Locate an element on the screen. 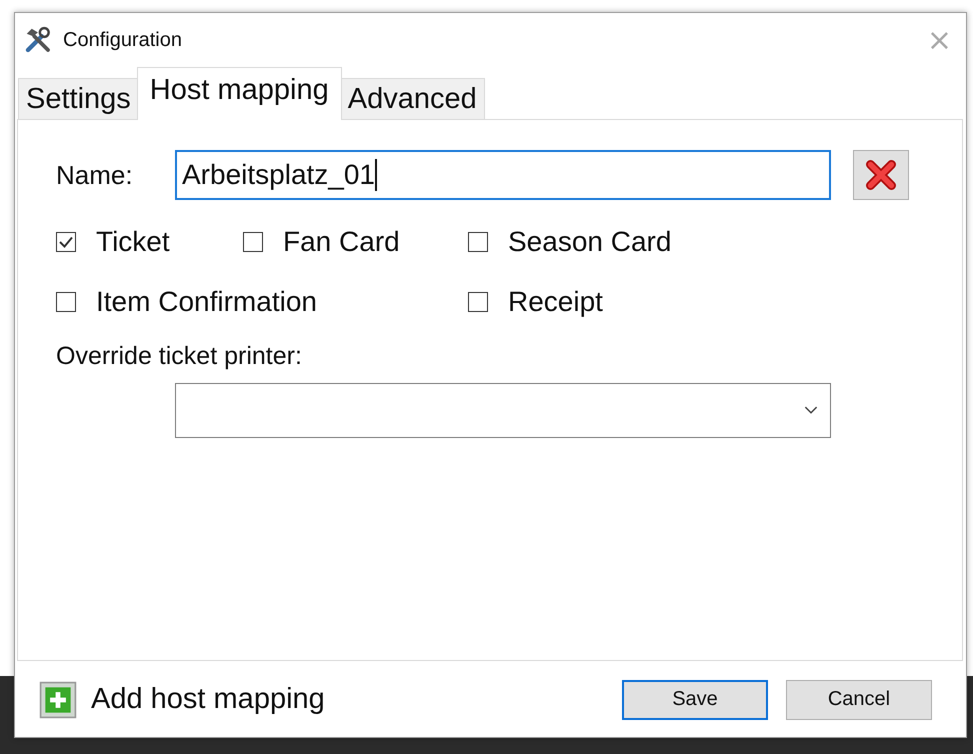  dialog-button: Cancel is located at coordinates (859, 700).